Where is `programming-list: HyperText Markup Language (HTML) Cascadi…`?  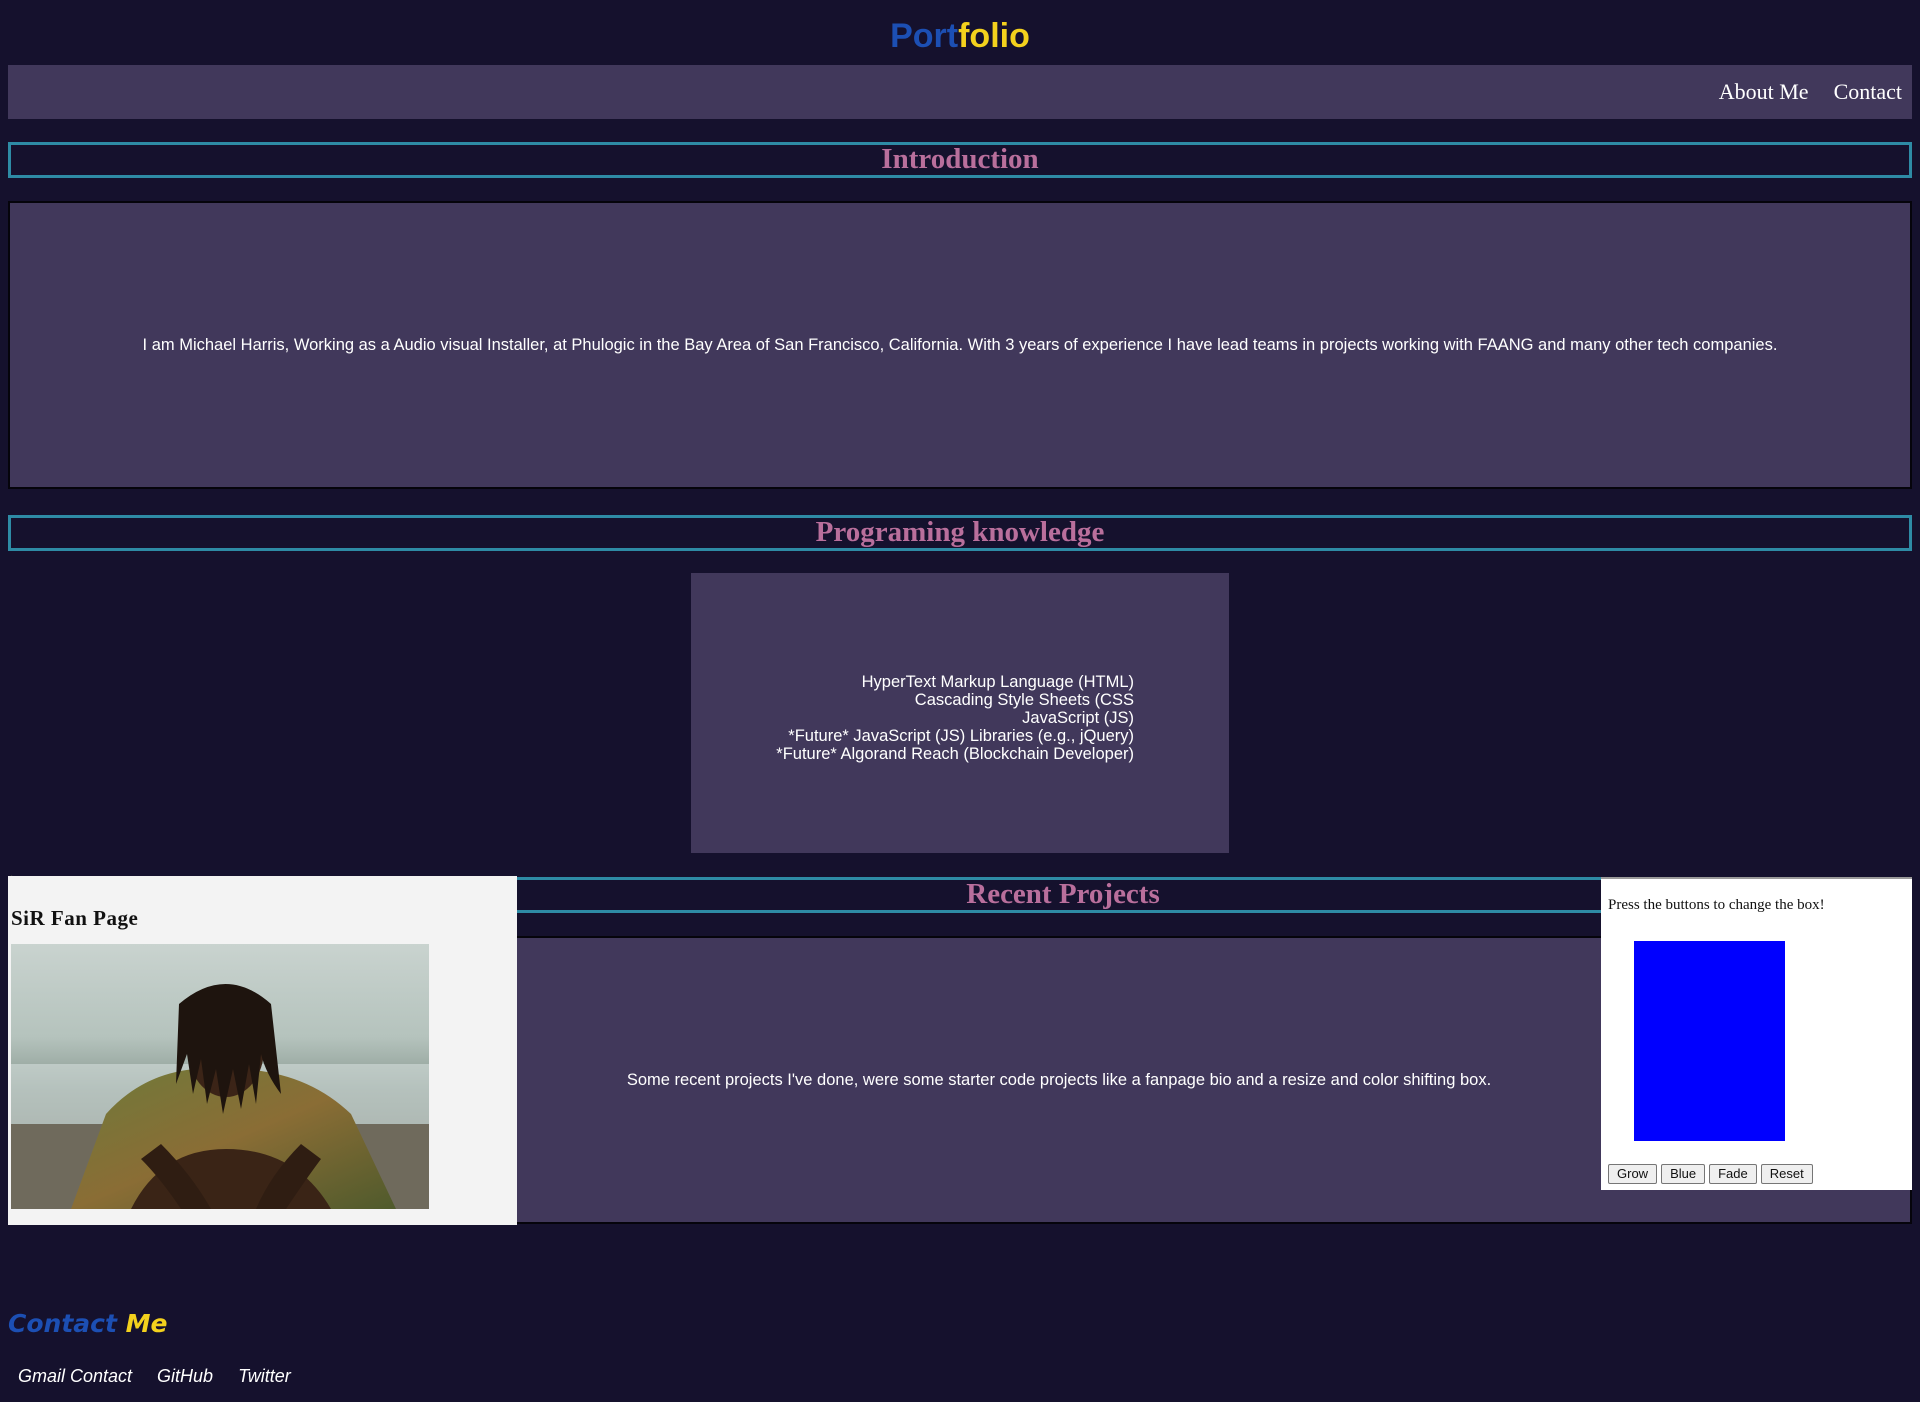 programming-list: HyperText Markup Language (HTML) Cascadi… is located at coordinates (955, 718).